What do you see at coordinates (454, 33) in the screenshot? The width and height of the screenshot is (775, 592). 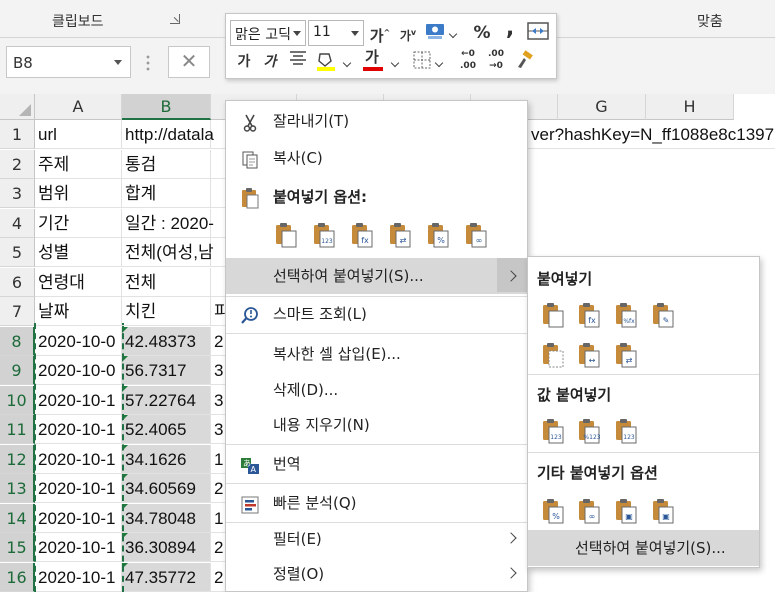 I see `accounting-chevron-icon` at bounding box center [454, 33].